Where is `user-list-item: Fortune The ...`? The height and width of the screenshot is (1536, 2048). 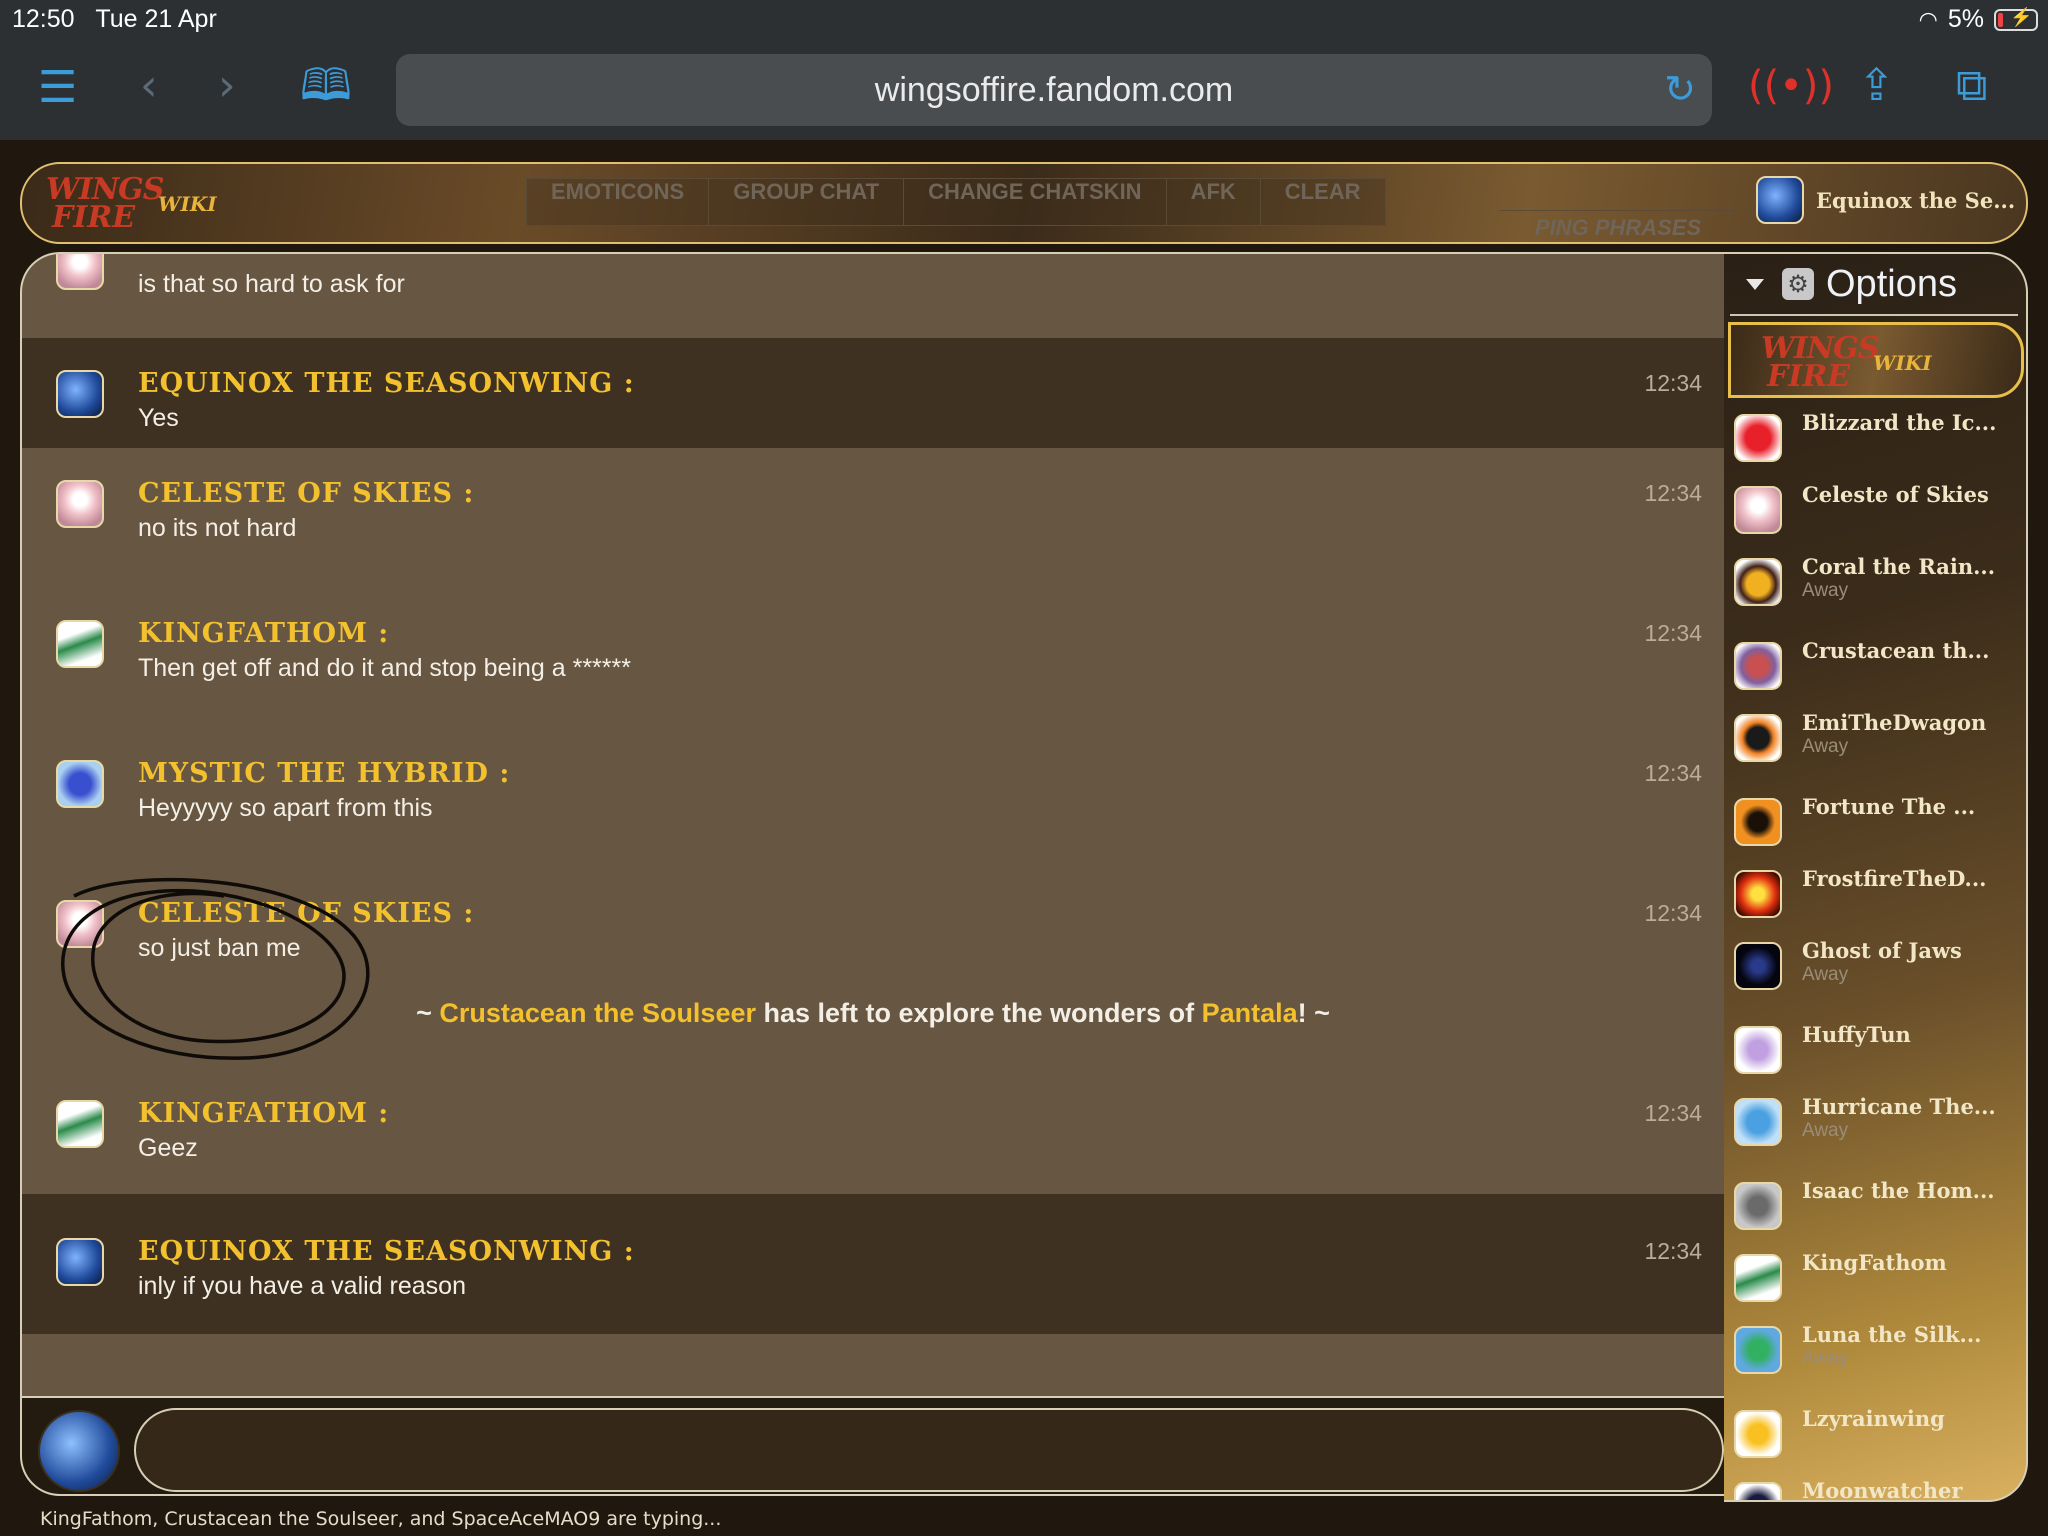
user-list-item: Fortune The ... is located at coordinates (1874, 823).